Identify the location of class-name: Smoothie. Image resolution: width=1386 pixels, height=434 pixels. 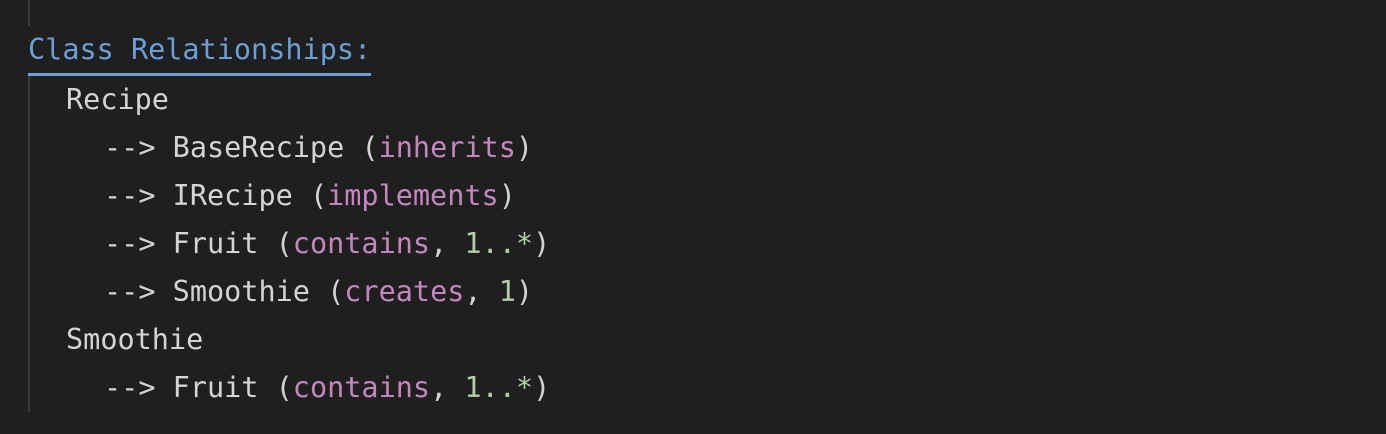
(135, 339).